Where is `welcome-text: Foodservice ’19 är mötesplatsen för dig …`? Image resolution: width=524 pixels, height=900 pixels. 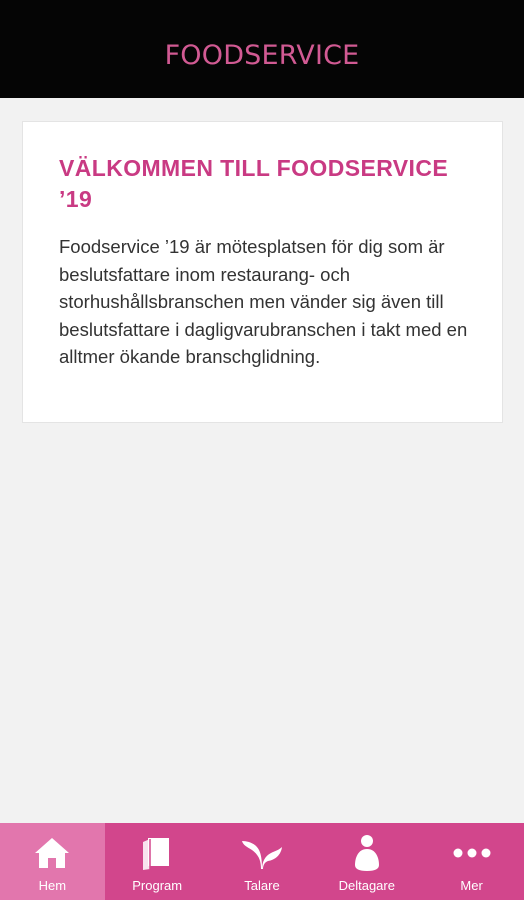 welcome-text: Foodservice ’19 är mötesplatsen för dig … is located at coordinates (263, 301).